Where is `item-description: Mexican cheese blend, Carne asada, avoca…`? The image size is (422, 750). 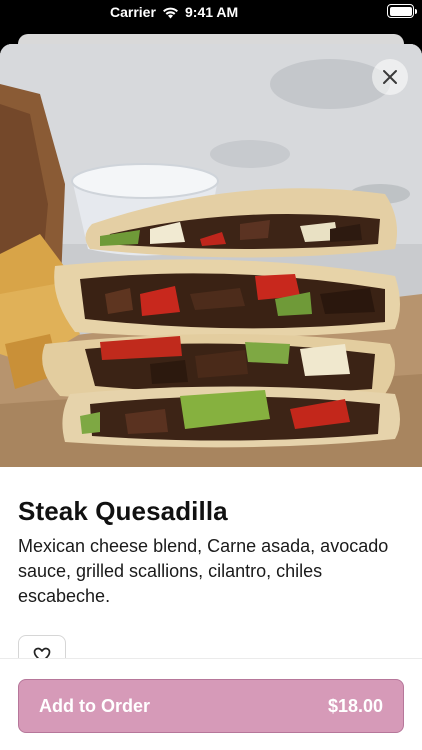 item-description: Mexican cheese blend, Carne asada, avoca… is located at coordinates (203, 571).